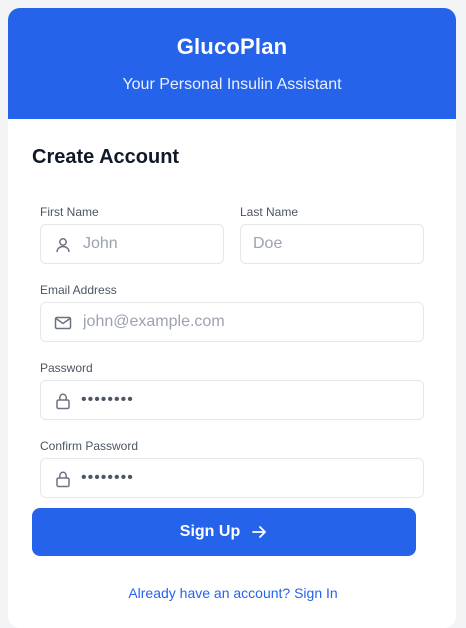 The width and height of the screenshot is (466, 628). I want to click on email-field, so click(232, 322).